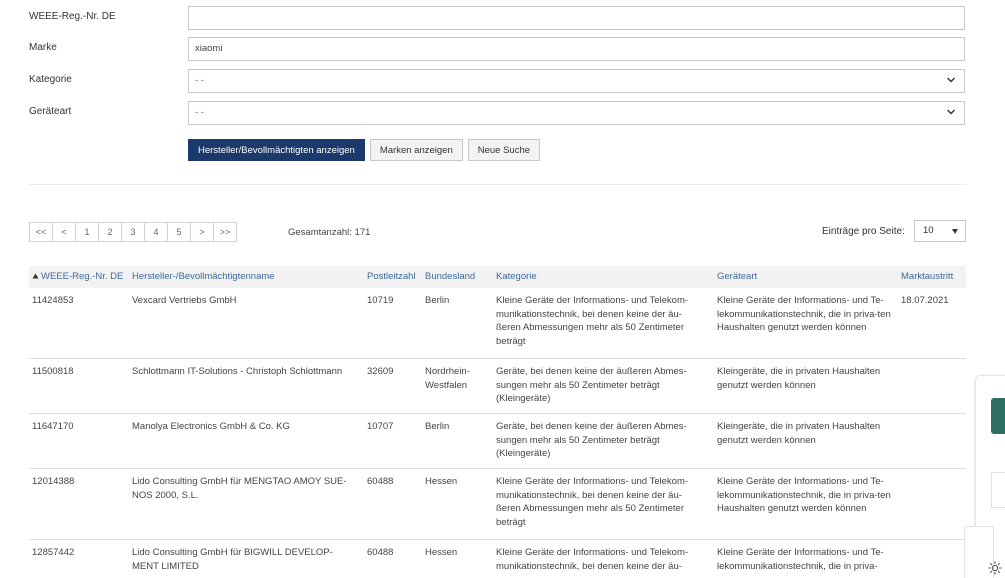 This screenshot has width=1005, height=578. What do you see at coordinates (380, 426) in the screenshot?
I see `cell-plz: 10707` at bounding box center [380, 426].